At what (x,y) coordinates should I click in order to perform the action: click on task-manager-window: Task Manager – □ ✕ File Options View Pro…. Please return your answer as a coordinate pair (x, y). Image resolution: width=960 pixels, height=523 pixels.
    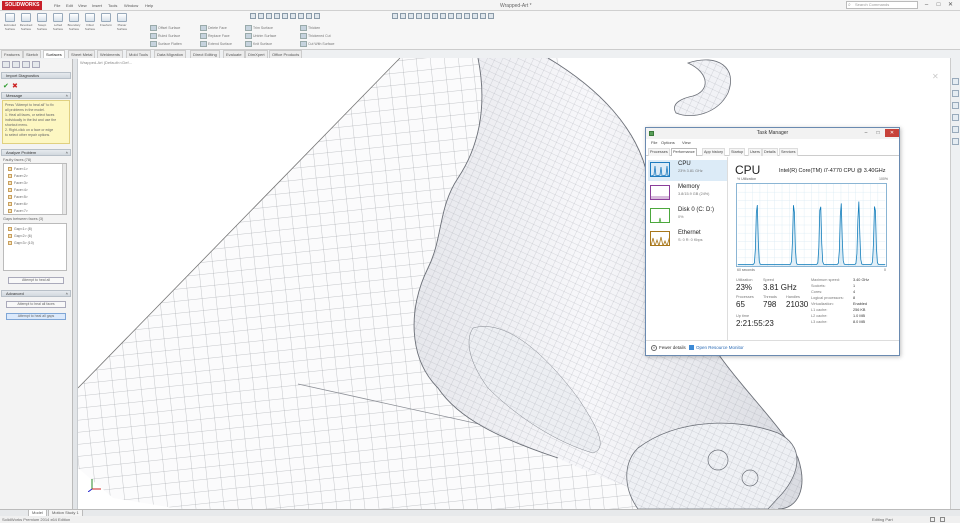
    Looking at the image, I should click on (772, 241).